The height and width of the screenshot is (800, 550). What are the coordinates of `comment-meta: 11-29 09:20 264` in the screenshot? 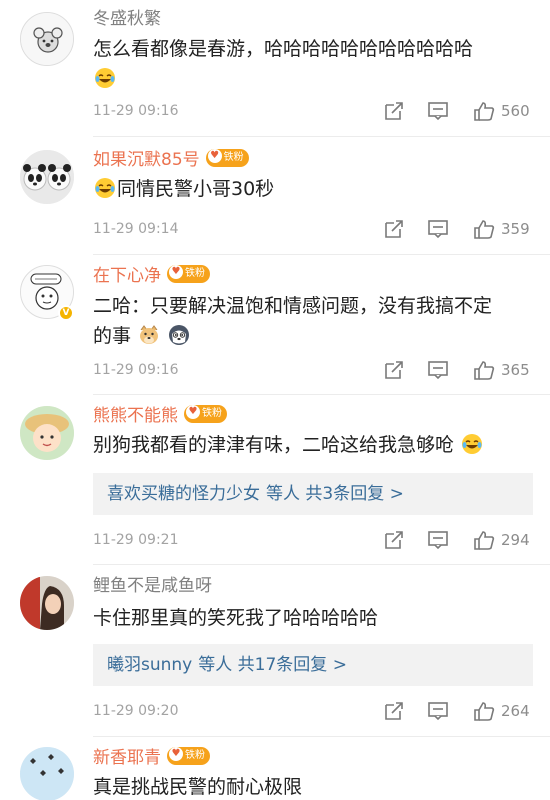 It's located at (313, 711).